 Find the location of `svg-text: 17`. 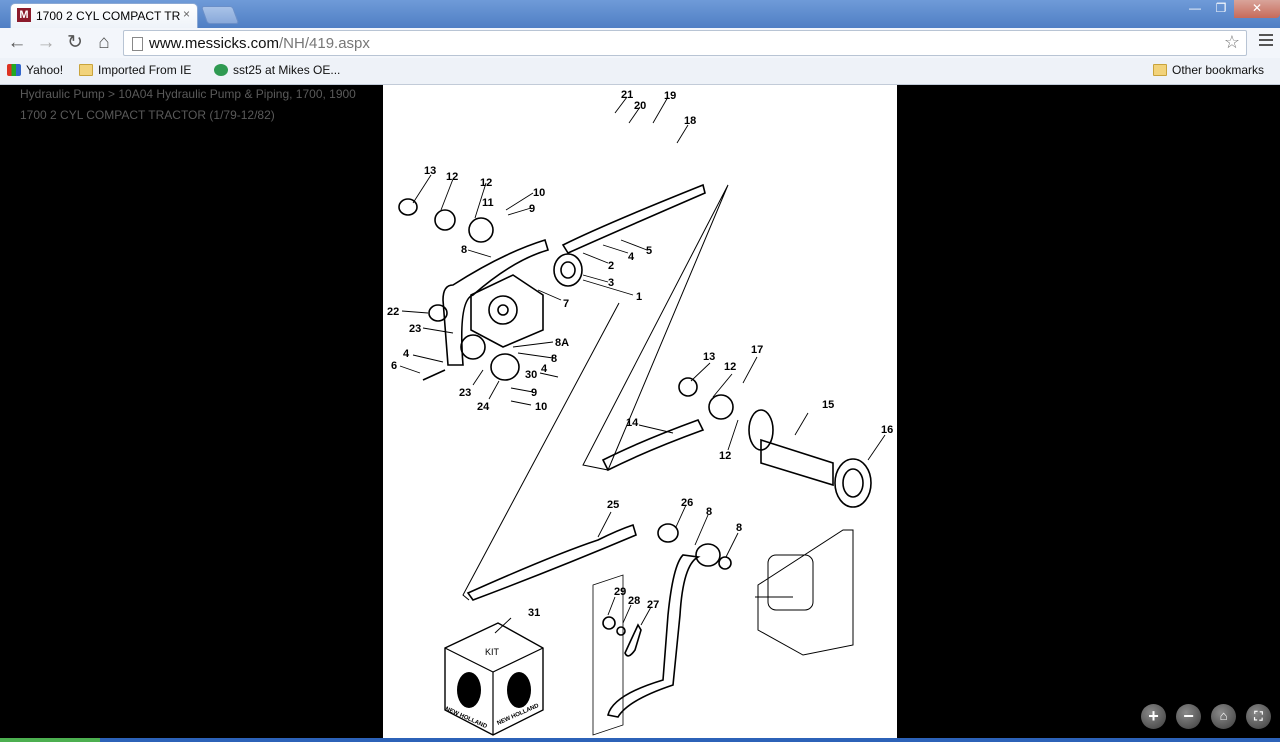

svg-text: 17 is located at coordinates (757, 350).